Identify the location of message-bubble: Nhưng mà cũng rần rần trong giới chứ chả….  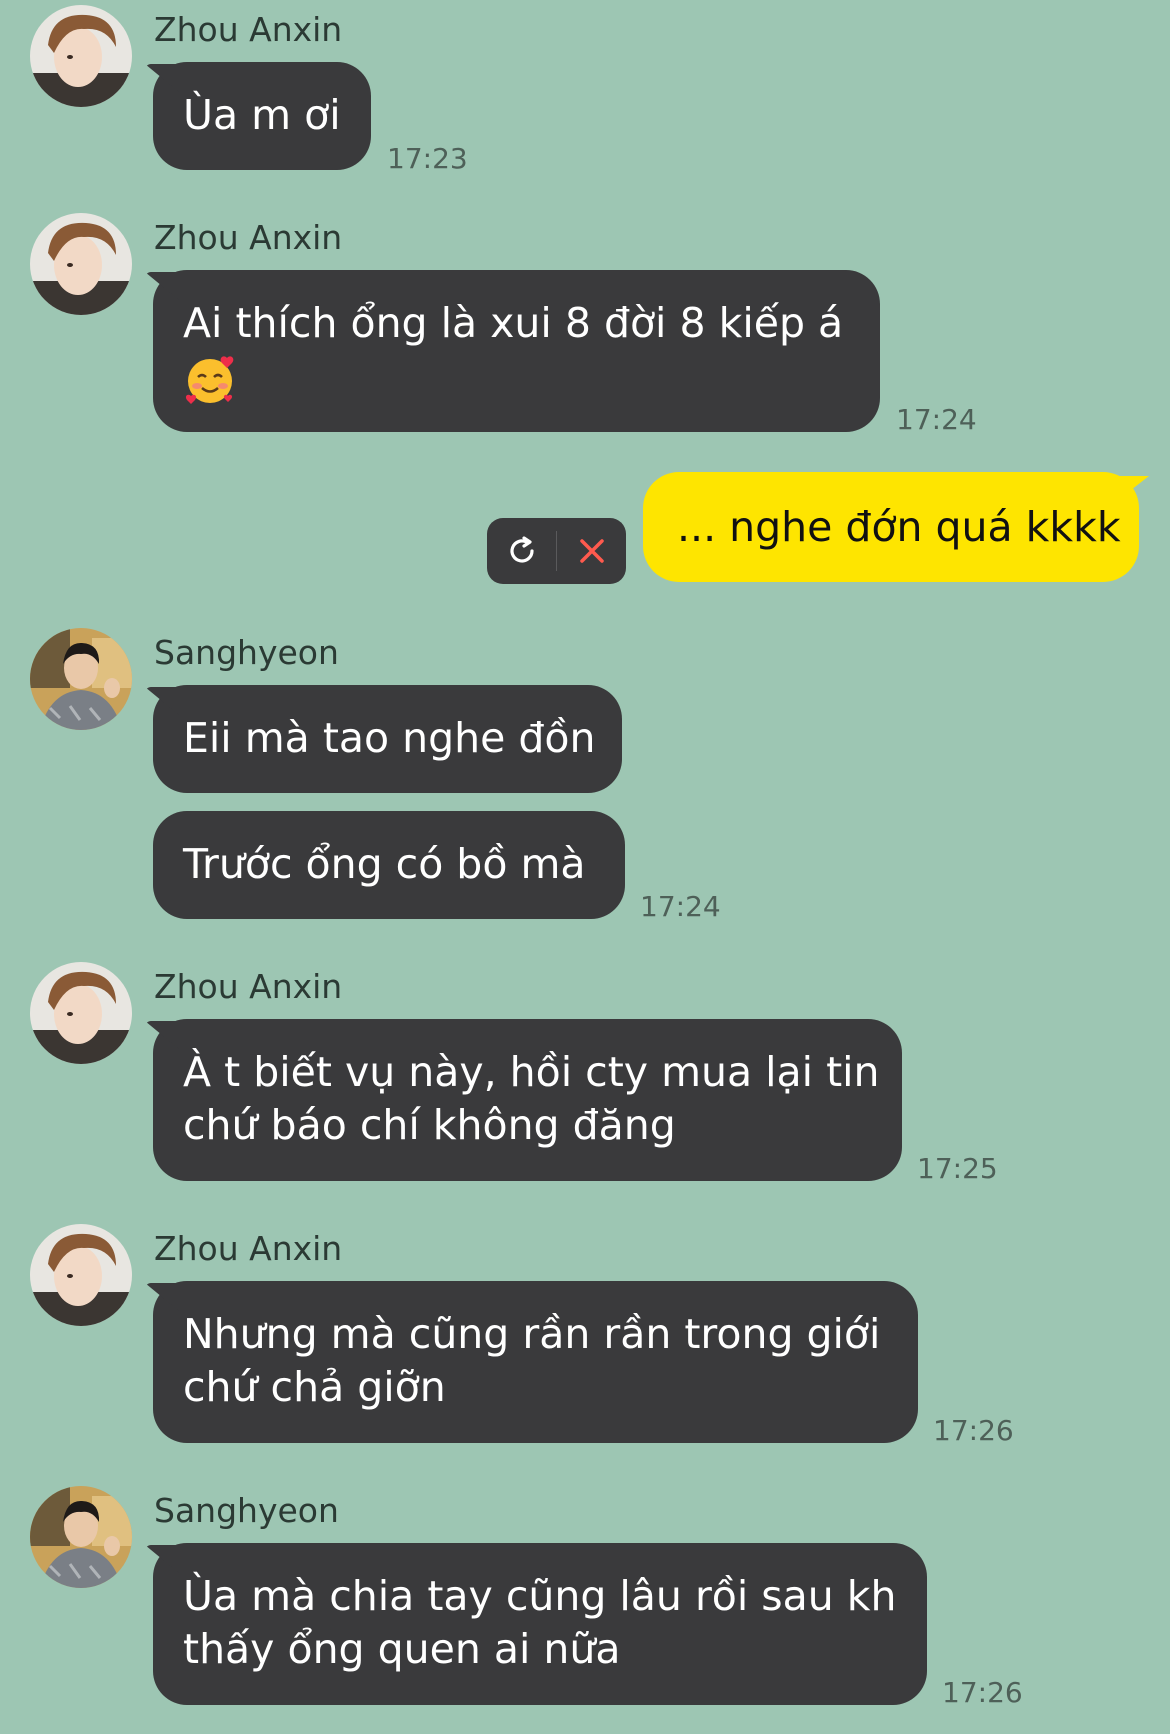
(535, 1362).